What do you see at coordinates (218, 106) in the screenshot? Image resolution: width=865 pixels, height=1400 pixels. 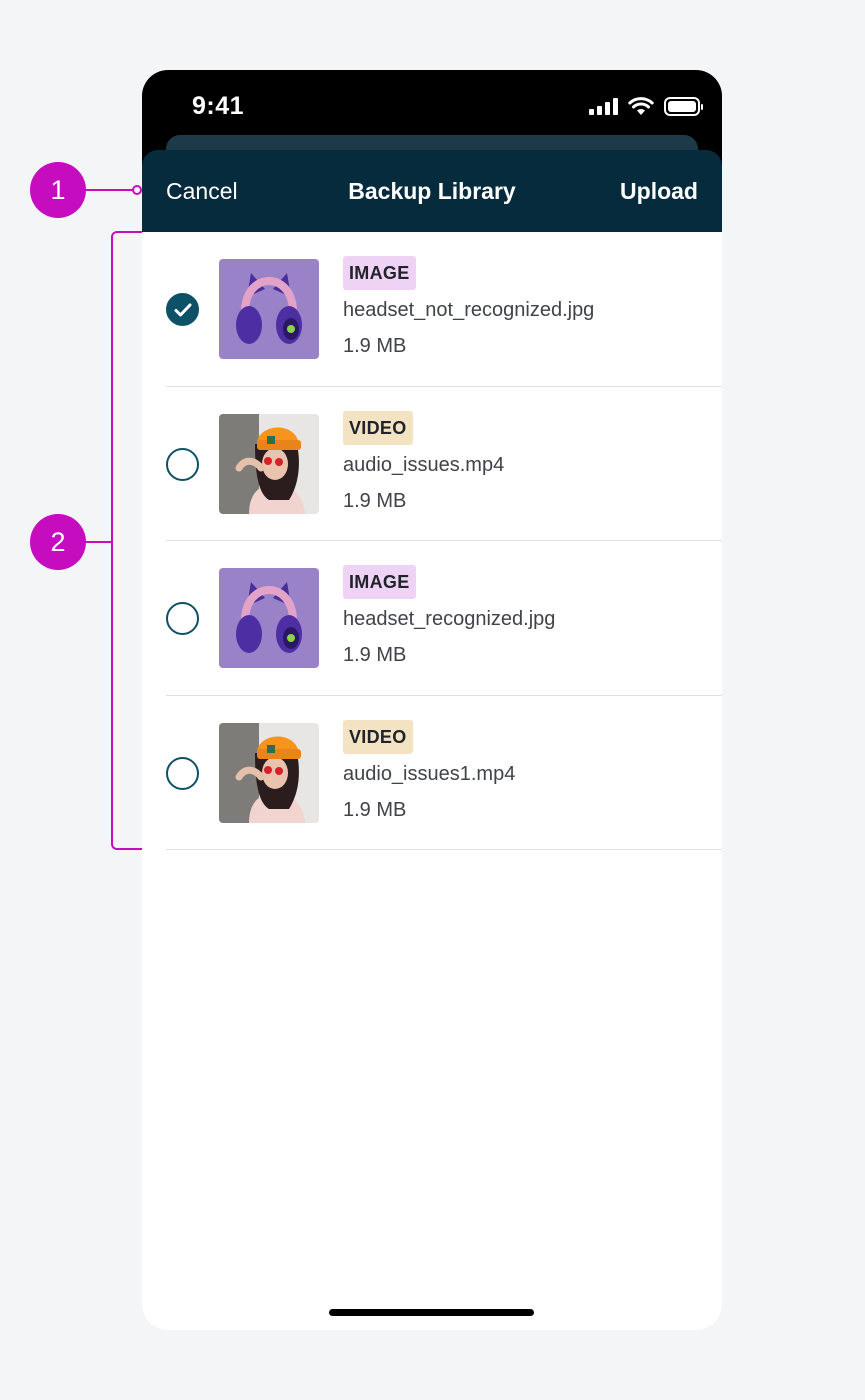 I see `status-time: 9:41` at bounding box center [218, 106].